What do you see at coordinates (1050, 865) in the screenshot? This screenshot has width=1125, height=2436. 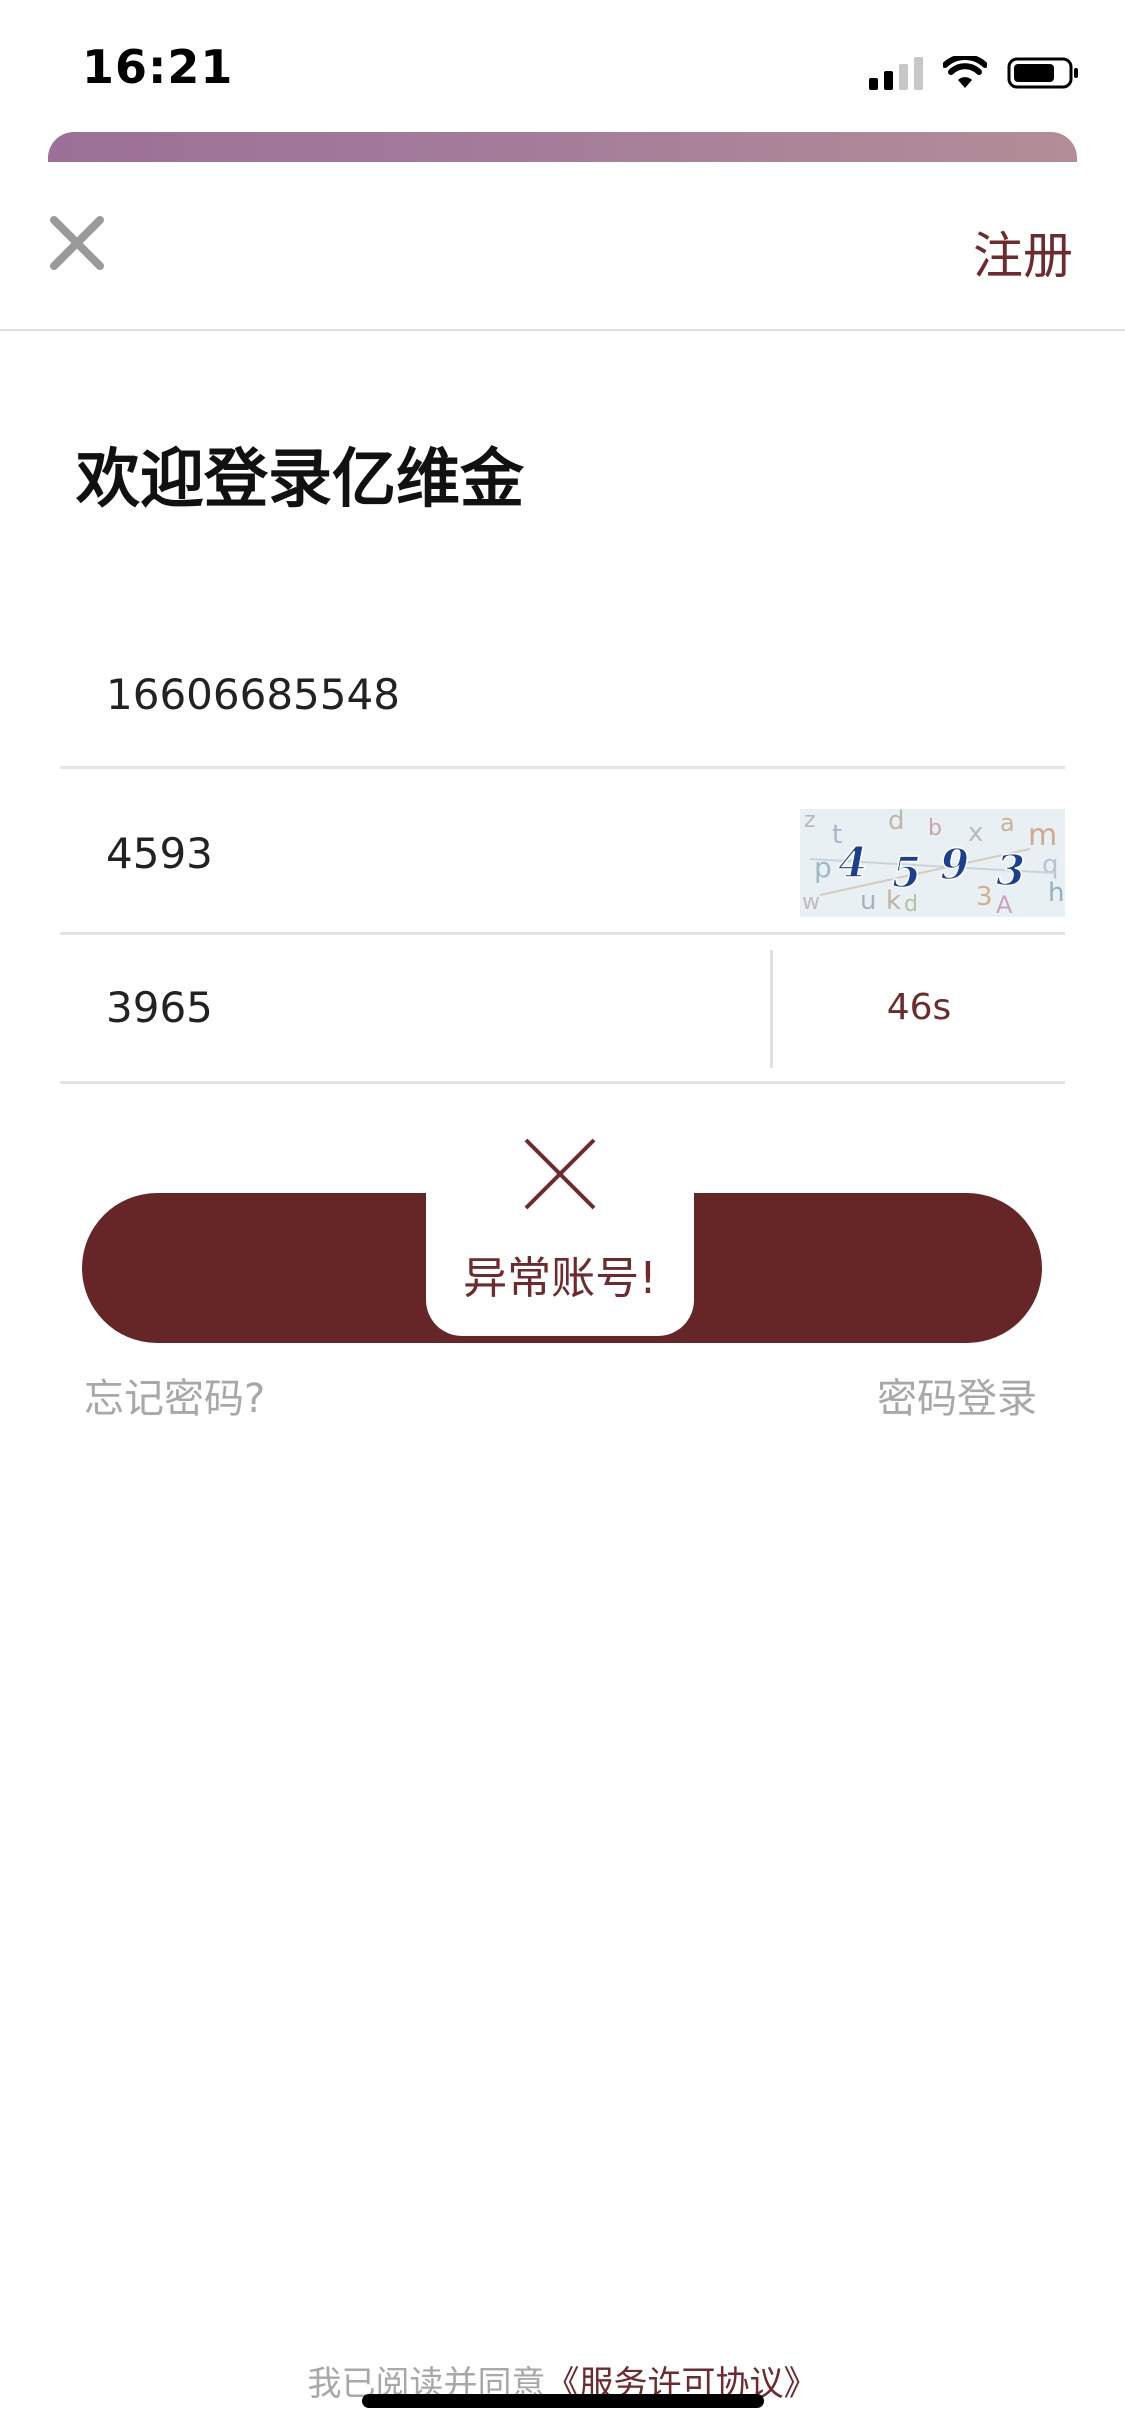 I see `svg-text: q` at bounding box center [1050, 865].